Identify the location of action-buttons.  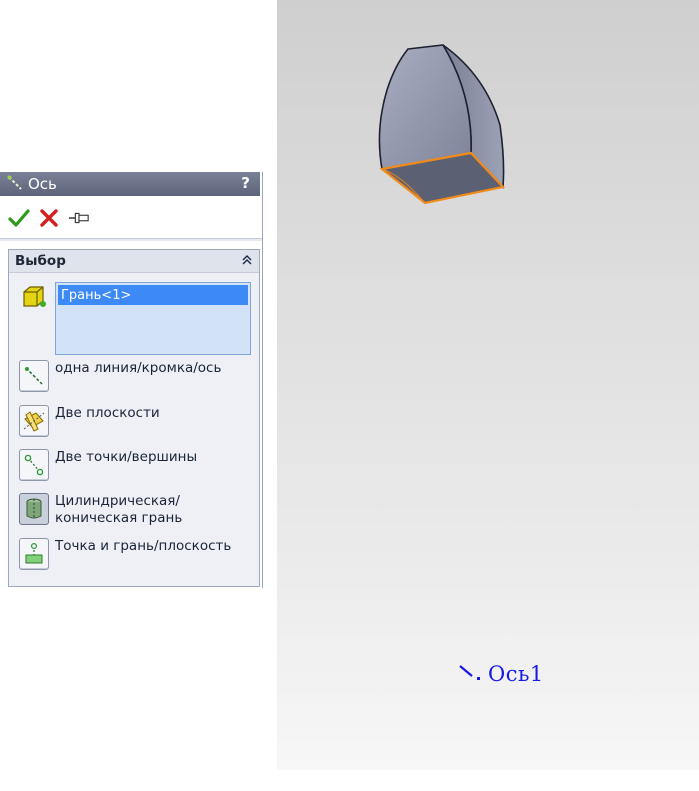
(53, 218).